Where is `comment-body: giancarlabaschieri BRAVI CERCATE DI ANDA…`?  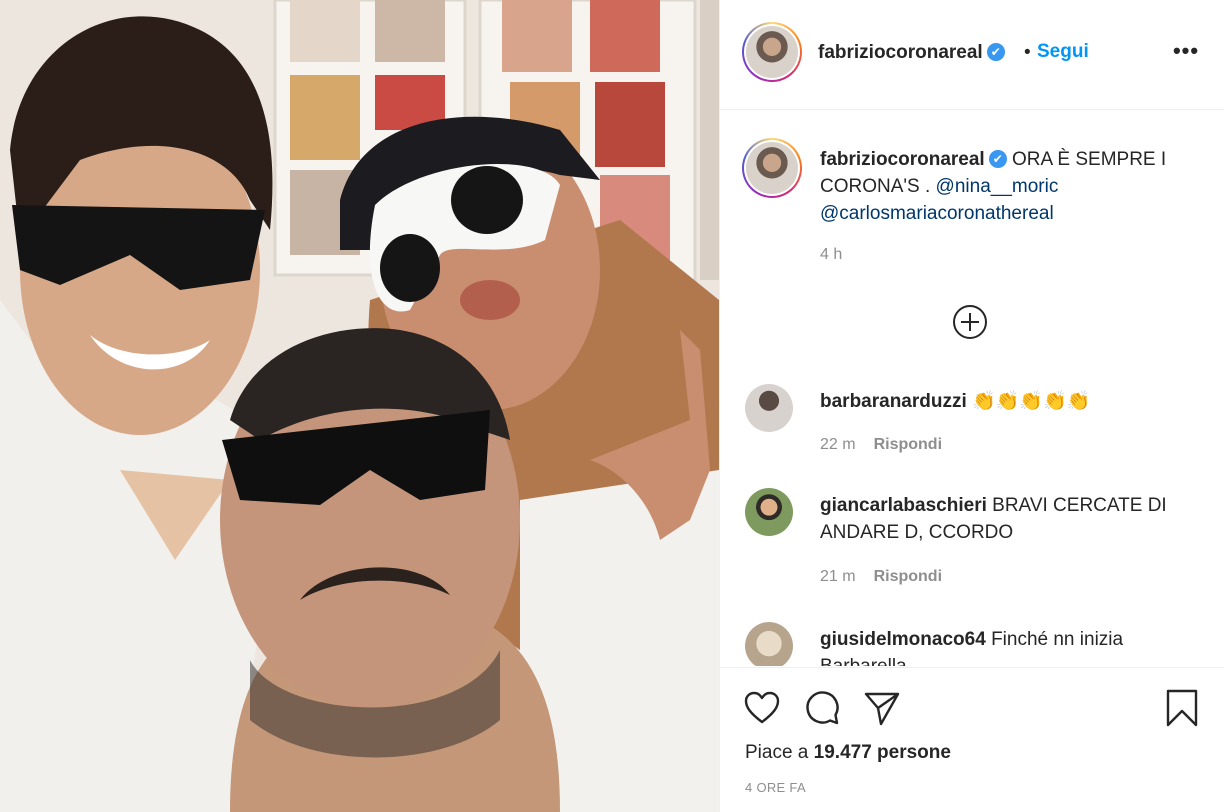 comment-body: giancarlabaschieri BRAVI CERCATE DI ANDA… is located at coordinates (1010, 519).